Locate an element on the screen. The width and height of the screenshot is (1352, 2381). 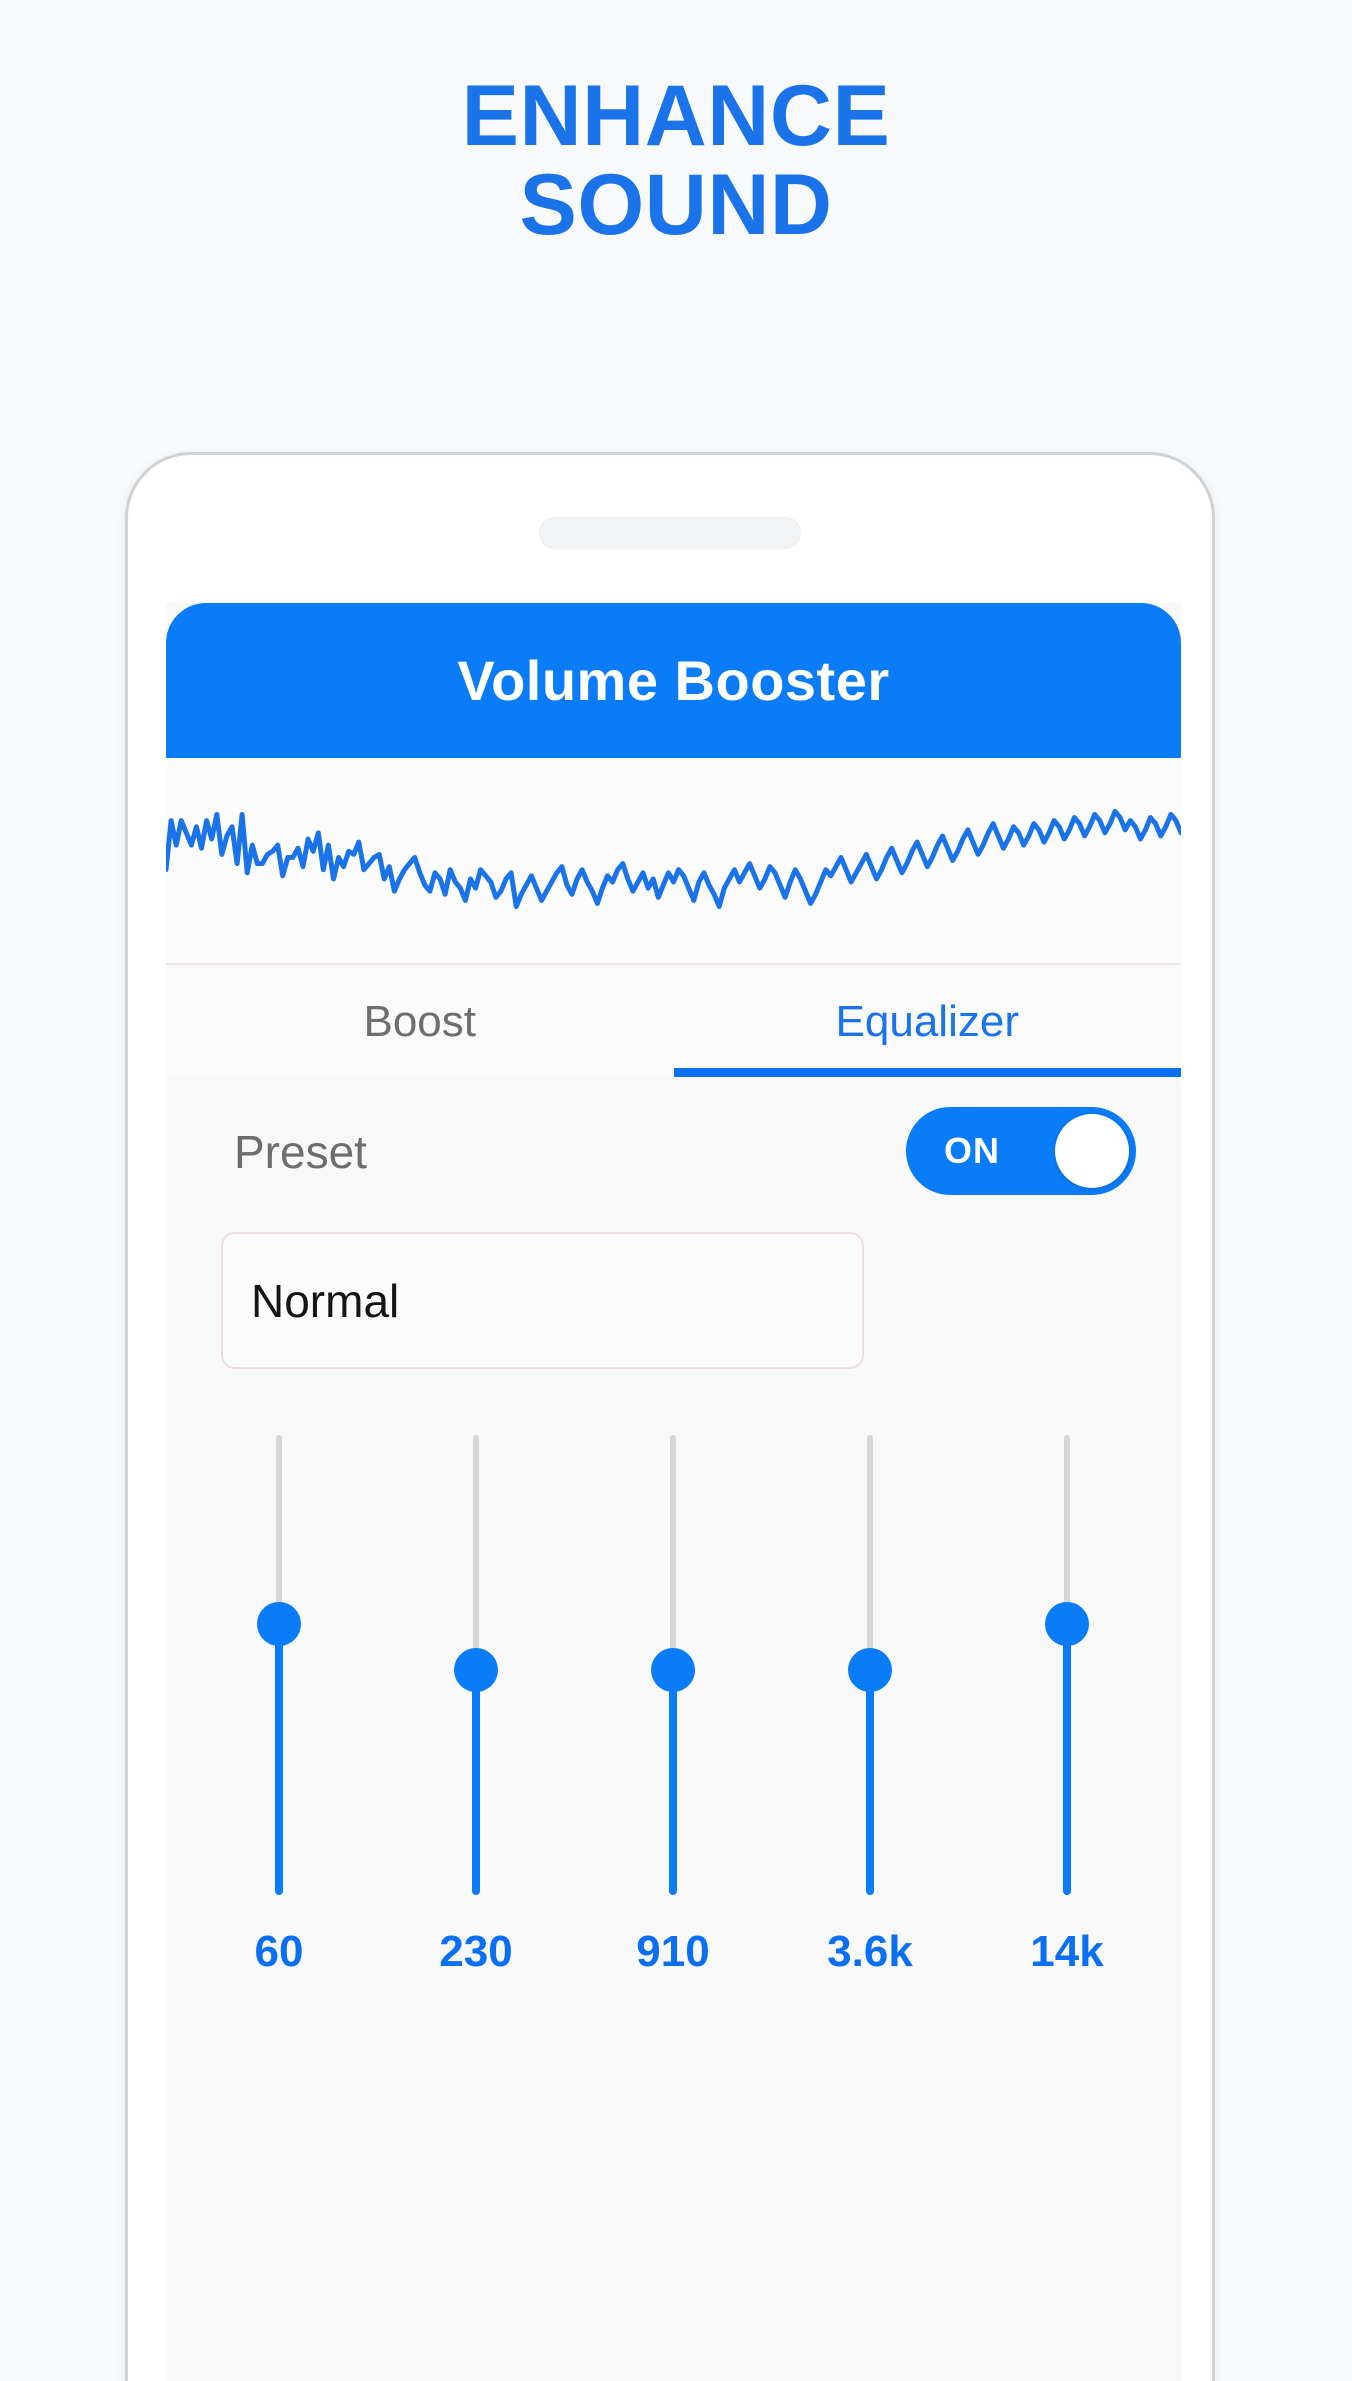
waveform-svg is located at coordinates (673, 859).